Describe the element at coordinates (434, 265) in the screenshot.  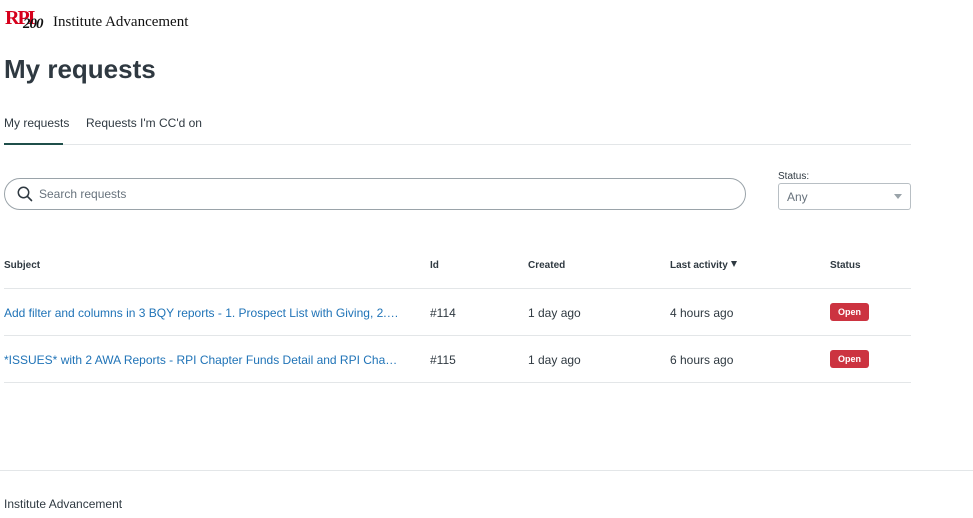
I see `column-header-id: Id` at that location.